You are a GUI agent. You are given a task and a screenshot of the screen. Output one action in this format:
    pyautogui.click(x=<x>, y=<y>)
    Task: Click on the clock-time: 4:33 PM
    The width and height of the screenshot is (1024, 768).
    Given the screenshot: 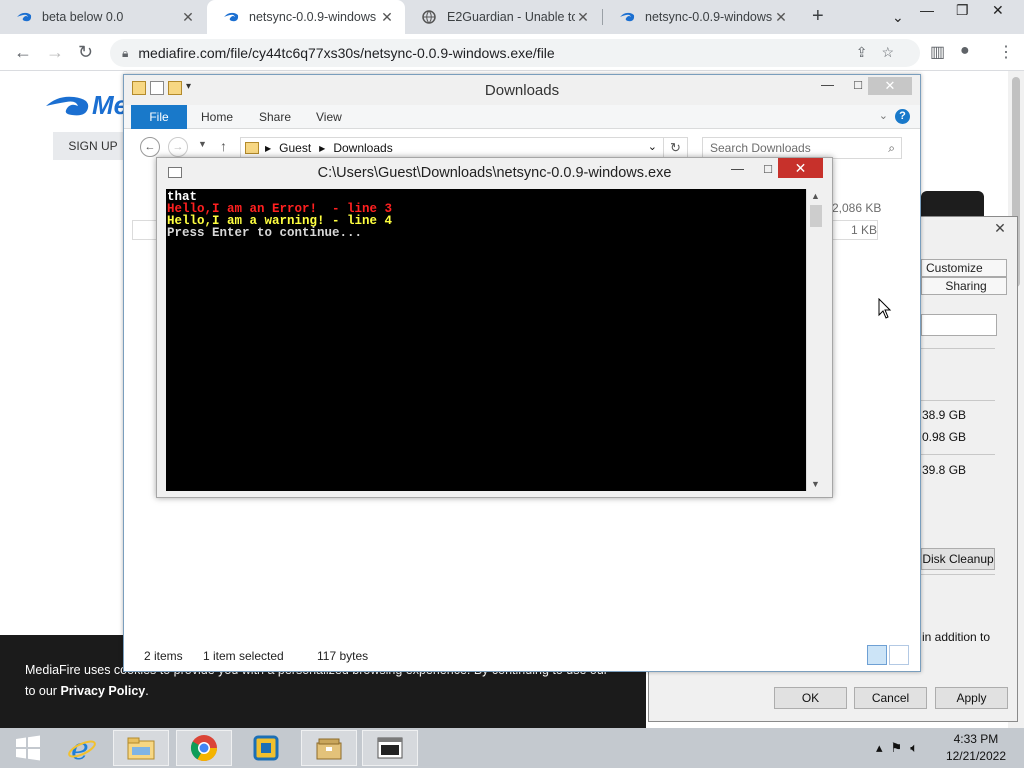 What is the action you would take?
    pyautogui.click(x=976, y=739)
    